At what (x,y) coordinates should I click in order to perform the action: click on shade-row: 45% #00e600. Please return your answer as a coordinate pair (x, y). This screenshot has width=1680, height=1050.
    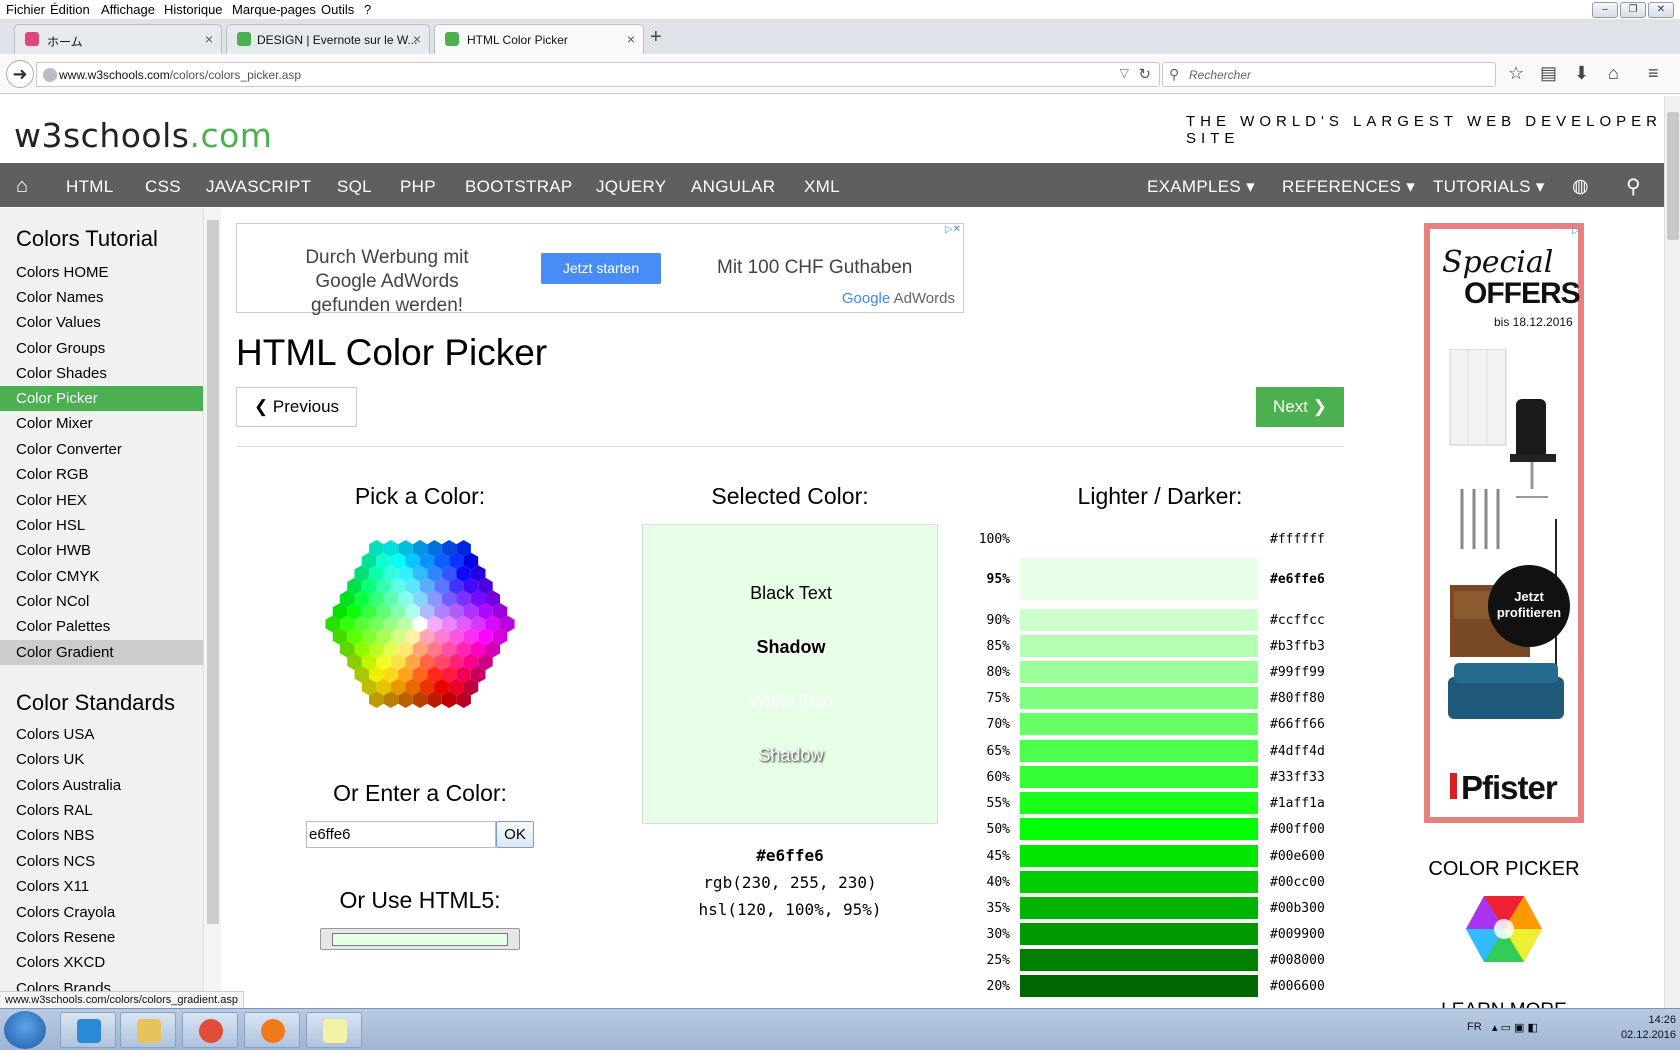
    Looking at the image, I should click on (1157, 856).